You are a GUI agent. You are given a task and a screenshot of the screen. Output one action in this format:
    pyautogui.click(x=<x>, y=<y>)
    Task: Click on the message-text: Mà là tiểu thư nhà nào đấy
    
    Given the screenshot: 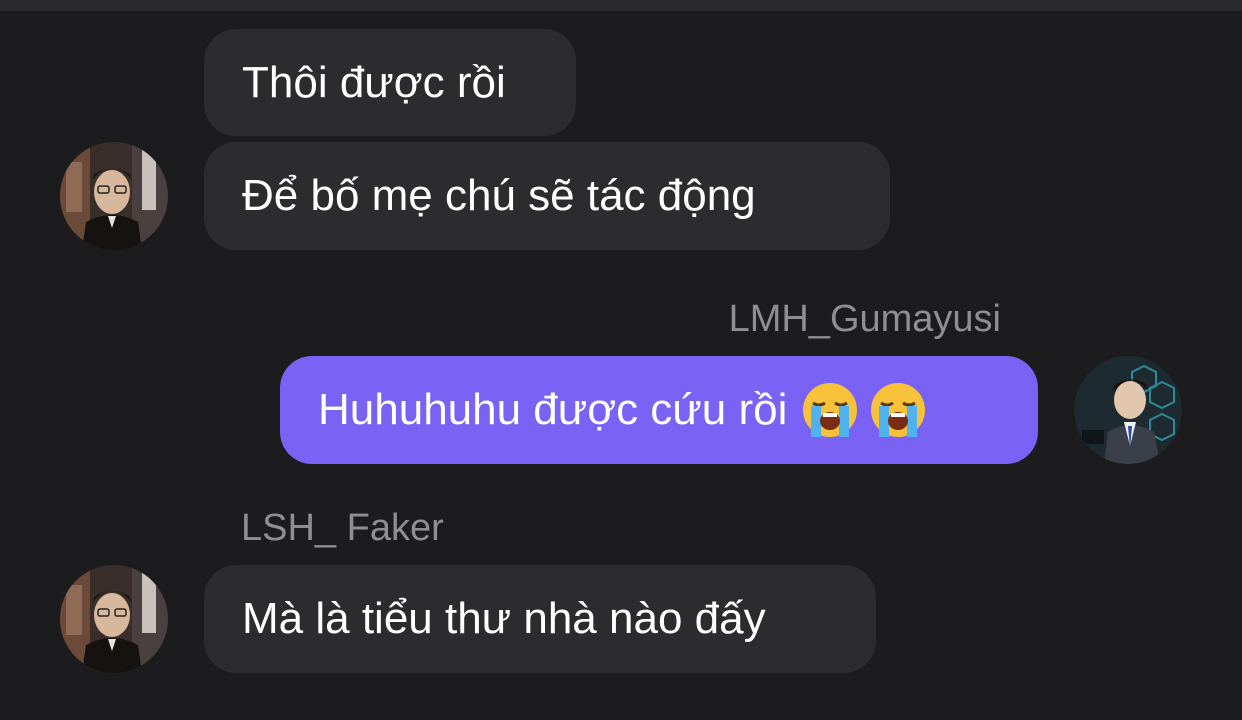 What is the action you would take?
    pyautogui.click(x=504, y=618)
    